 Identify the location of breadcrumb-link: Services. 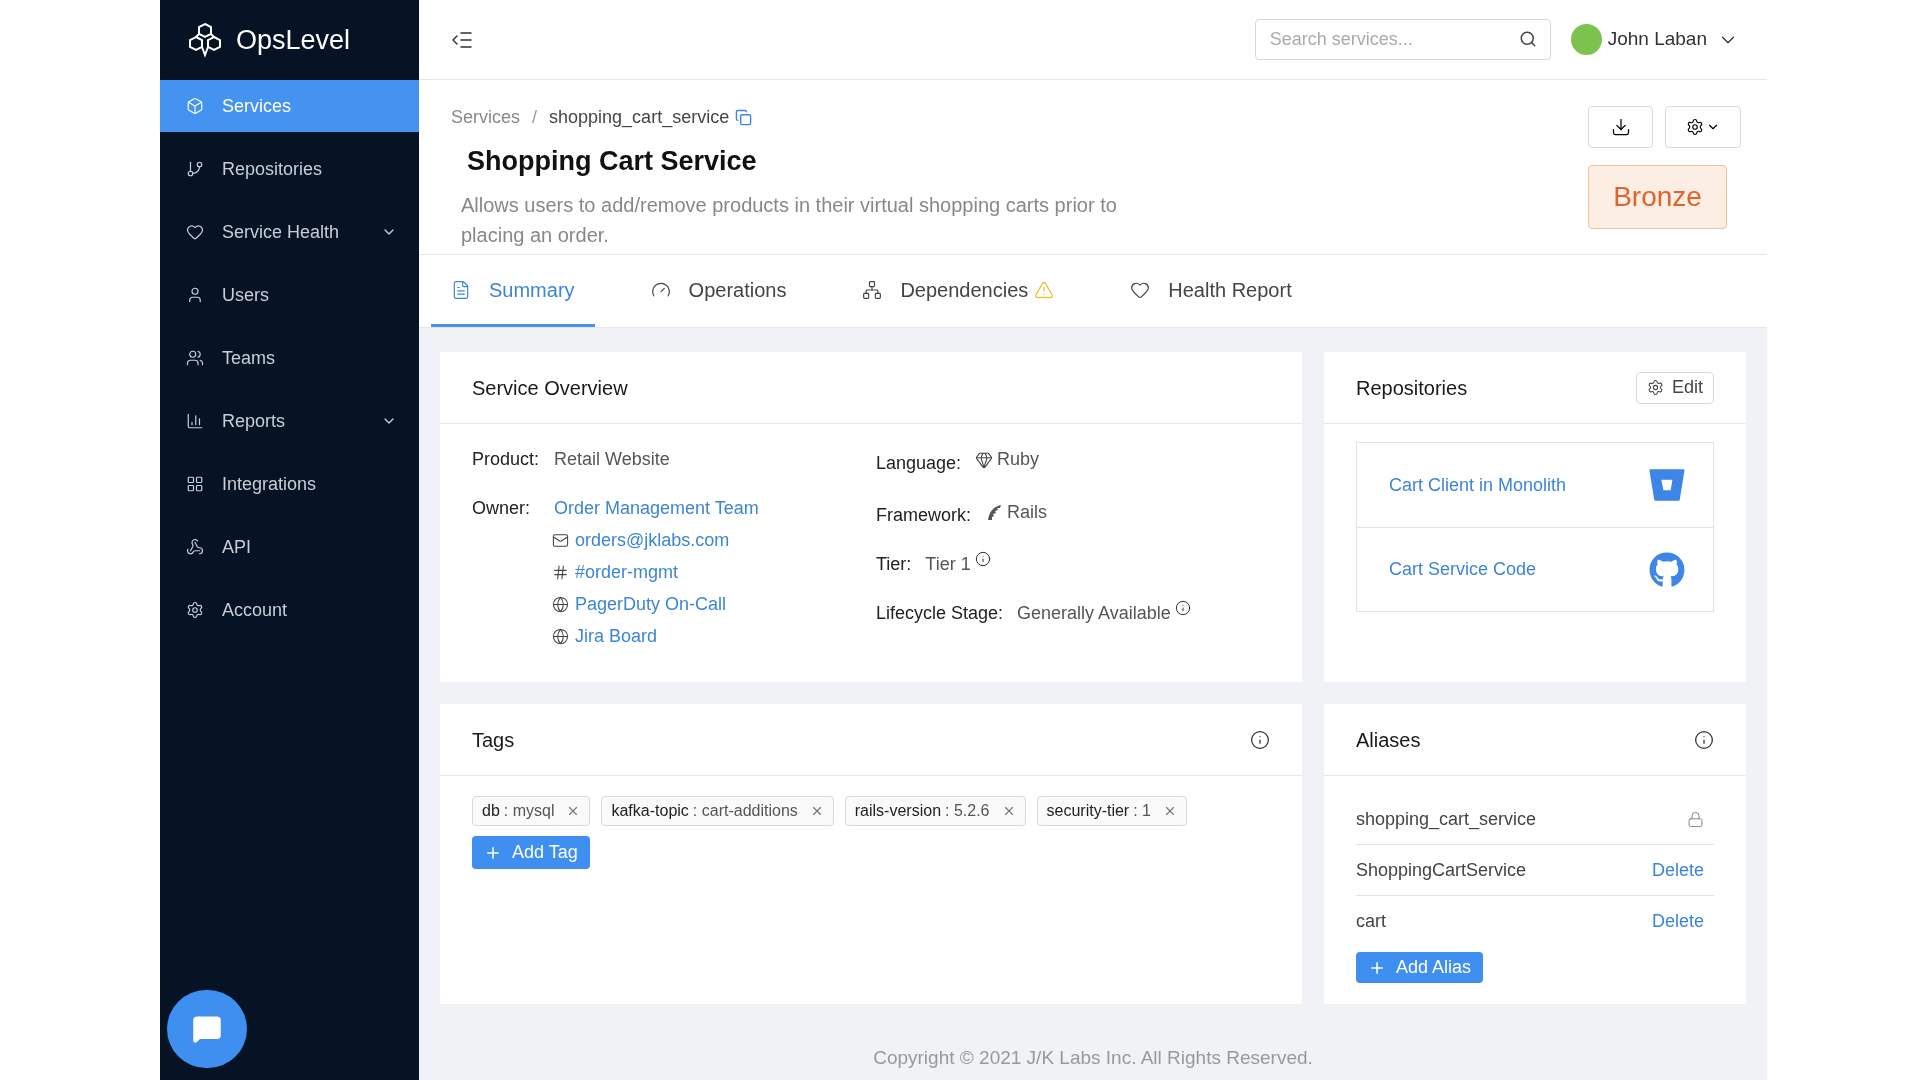
(486, 117).